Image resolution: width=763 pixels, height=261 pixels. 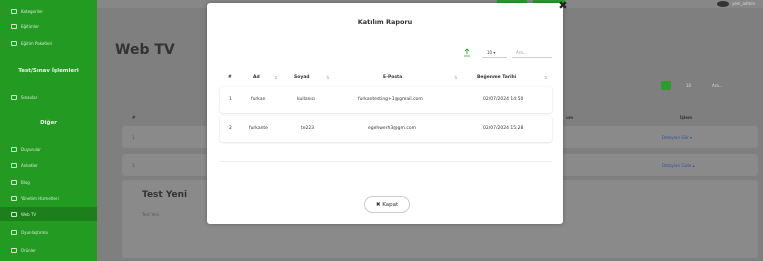 What do you see at coordinates (29, 214) in the screenshot?
I see `sidebar-item-label: Web TV` at bounding box center [29, 214].